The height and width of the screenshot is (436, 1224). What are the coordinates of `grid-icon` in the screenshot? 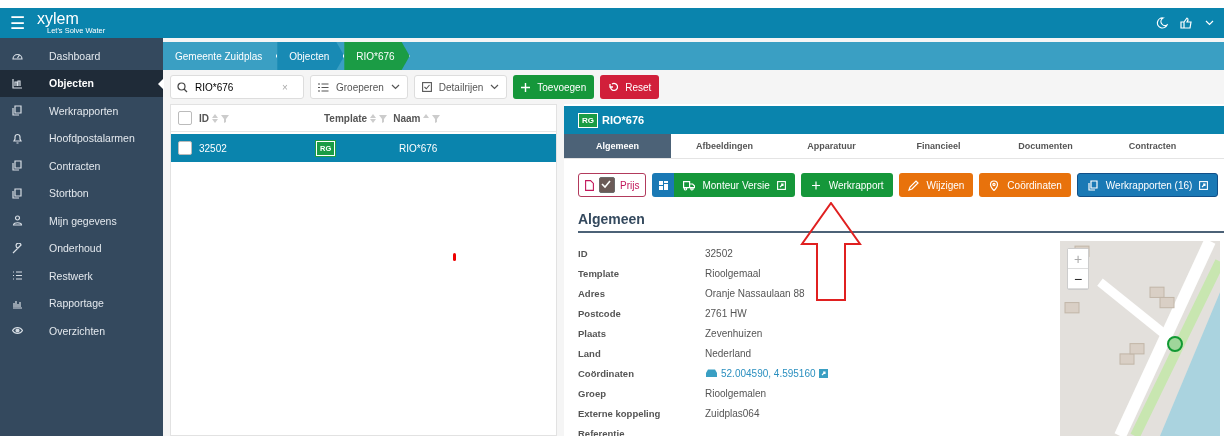 It's located at (663, 185).